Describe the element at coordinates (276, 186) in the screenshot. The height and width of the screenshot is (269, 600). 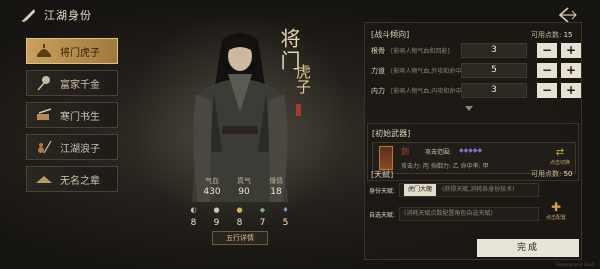
I see `stat-third: 傳情 18` at that location.